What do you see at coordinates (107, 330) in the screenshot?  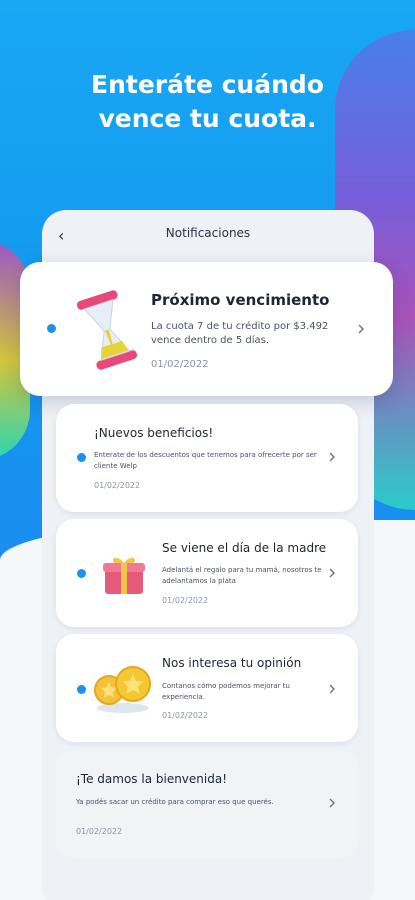 I see `hourglass-icon` at bounding box center [107, 330].